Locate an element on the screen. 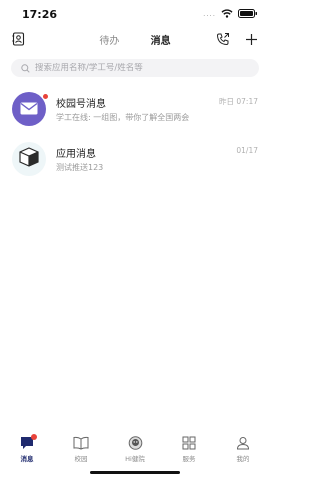 The height and width of the screenshot is (480, 320). tabbar-item-services: 服务 is located at coordinates (189, 449).